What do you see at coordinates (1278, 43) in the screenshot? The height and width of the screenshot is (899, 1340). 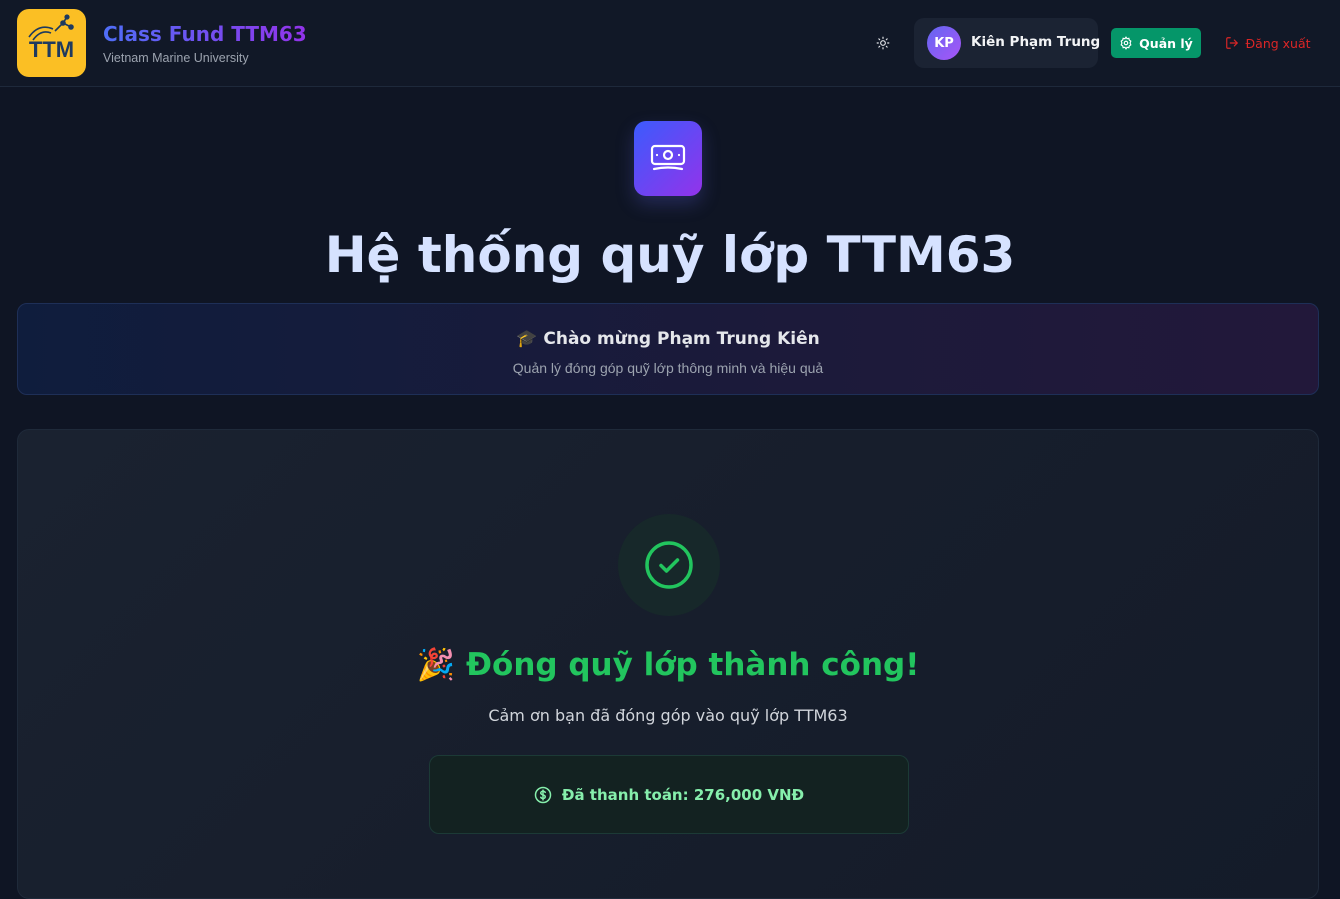 I see `logout-button-label: Đăng xuất` at bounding box center [1278, 43].